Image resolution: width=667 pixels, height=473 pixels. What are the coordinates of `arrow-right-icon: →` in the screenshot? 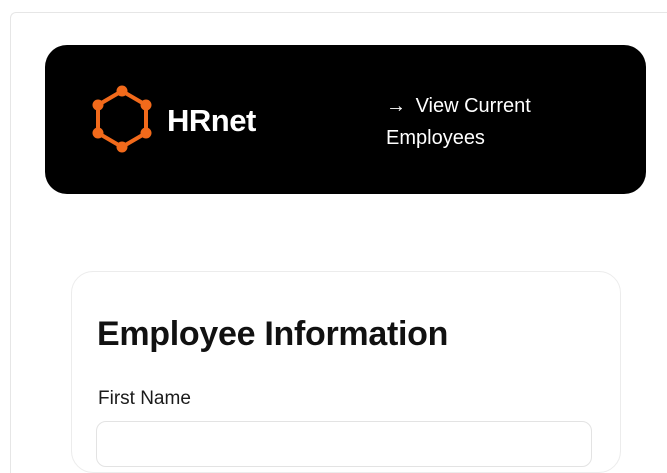 It's located at (396, 106).